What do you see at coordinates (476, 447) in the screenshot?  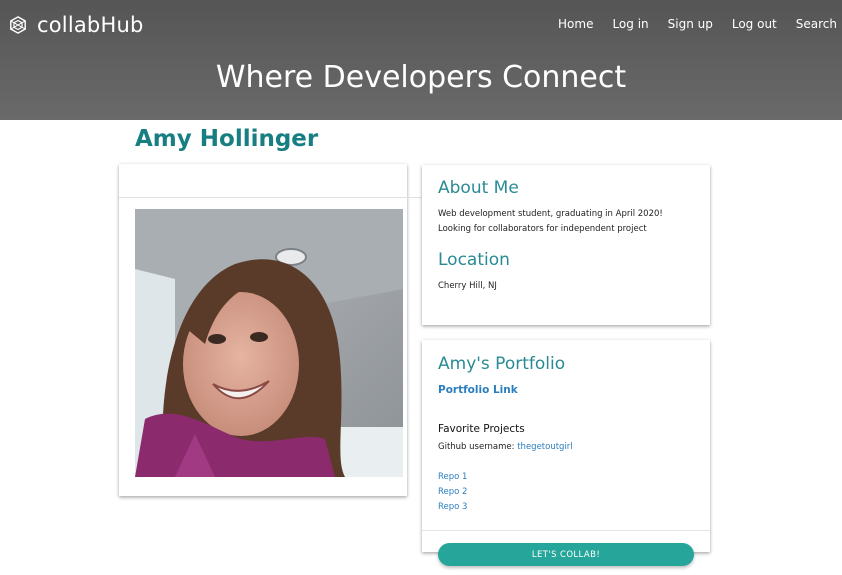 I see `github-label: Github username:` at bounding box center [476, 447].